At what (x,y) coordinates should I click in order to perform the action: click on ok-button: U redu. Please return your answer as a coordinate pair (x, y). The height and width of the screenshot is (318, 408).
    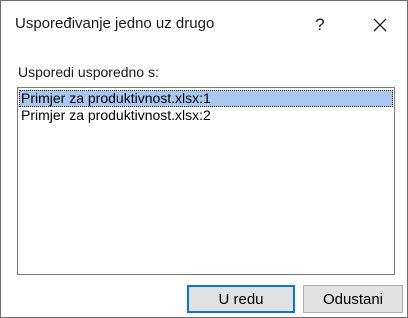
    Looking at the image, I should click on (241, 299).